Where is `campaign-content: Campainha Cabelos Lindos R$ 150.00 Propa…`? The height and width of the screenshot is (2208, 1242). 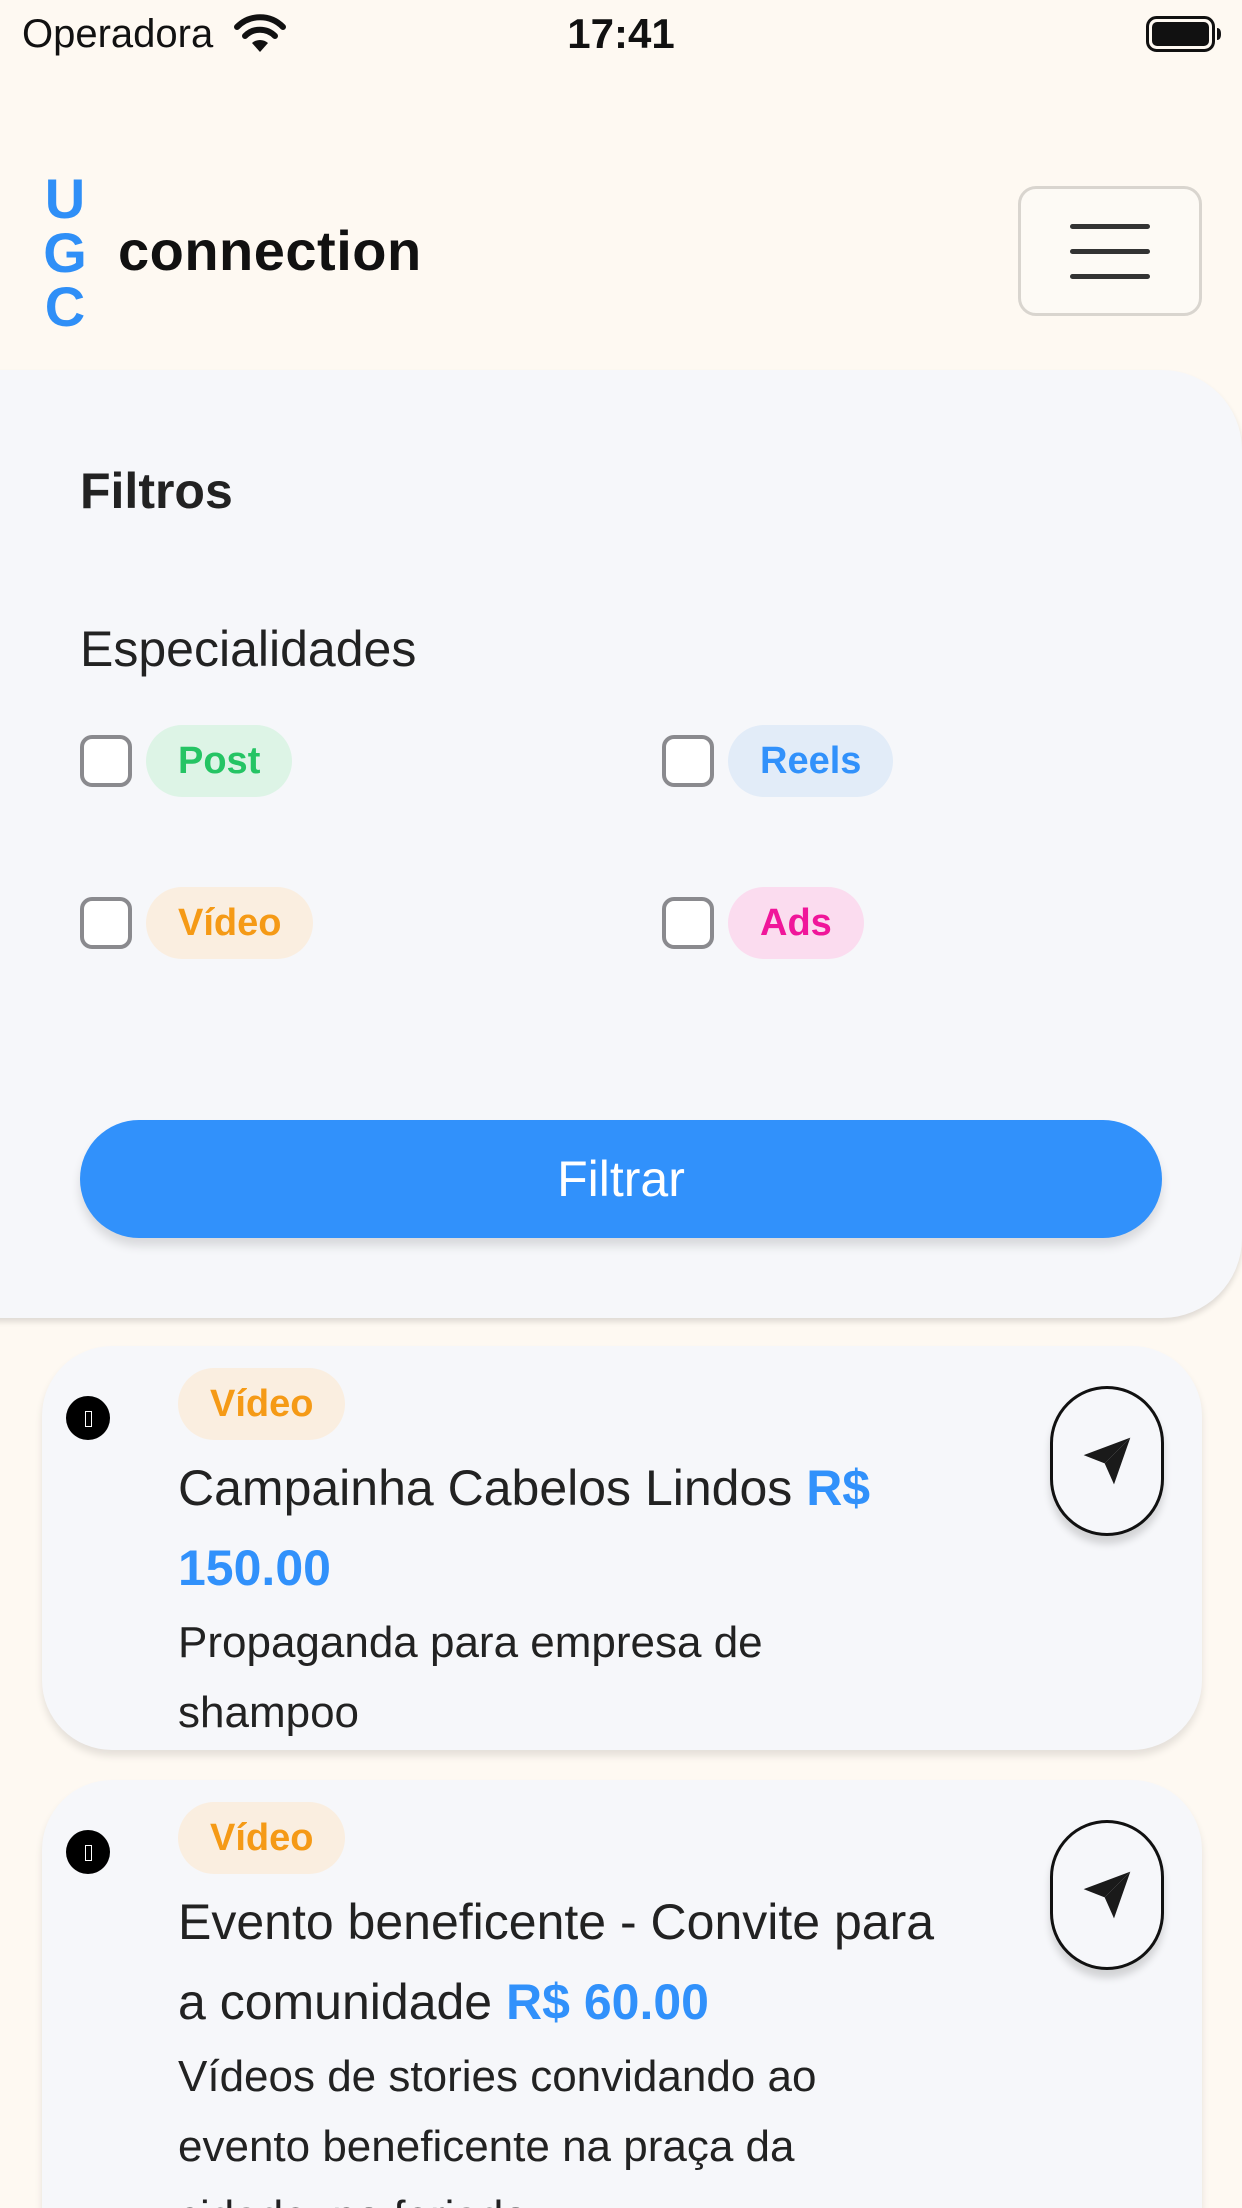
campaign-content: Campainha Cabelos Lindos R$ 150.00 Propa… is located at coordinates (558, 1598).